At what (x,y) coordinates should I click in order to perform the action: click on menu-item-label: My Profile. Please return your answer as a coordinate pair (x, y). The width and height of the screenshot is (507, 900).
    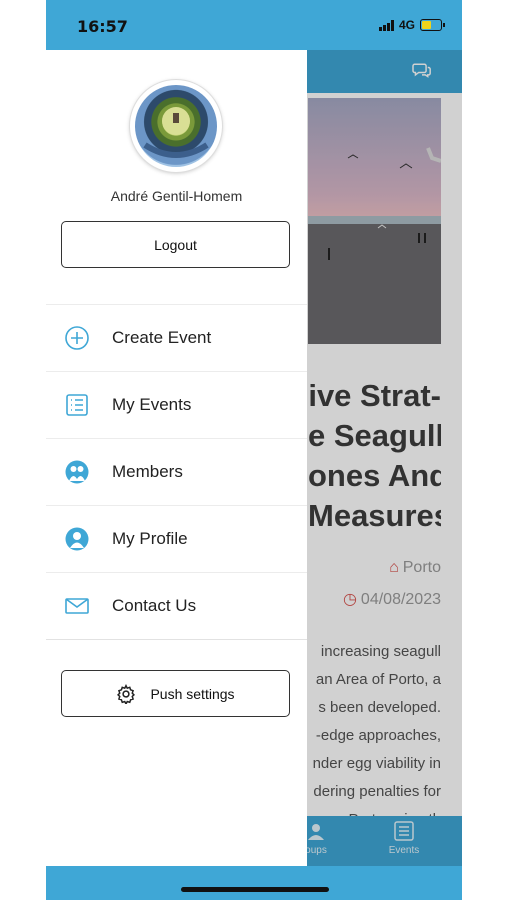
    Looking at the image, I should click on (150, 538).